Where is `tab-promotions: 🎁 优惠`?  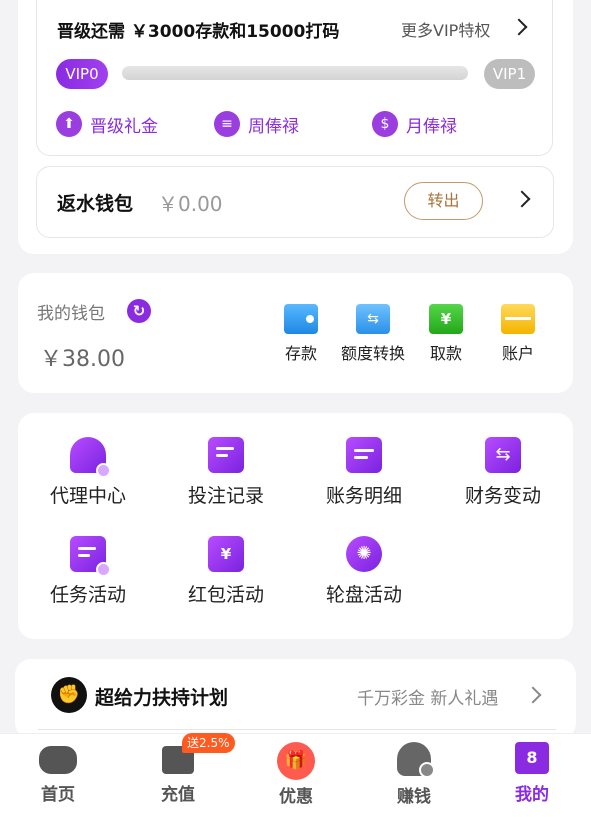
tab-promotions: 🎁 优惠 is located at coordinates (296, 774).